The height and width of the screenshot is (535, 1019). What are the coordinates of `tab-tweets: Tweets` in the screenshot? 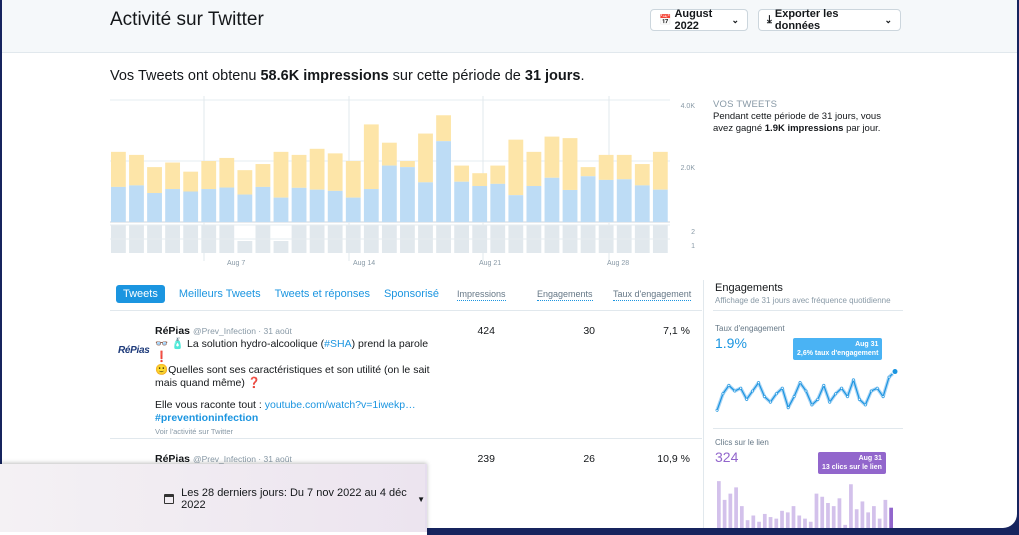 It's located at (140, 294).